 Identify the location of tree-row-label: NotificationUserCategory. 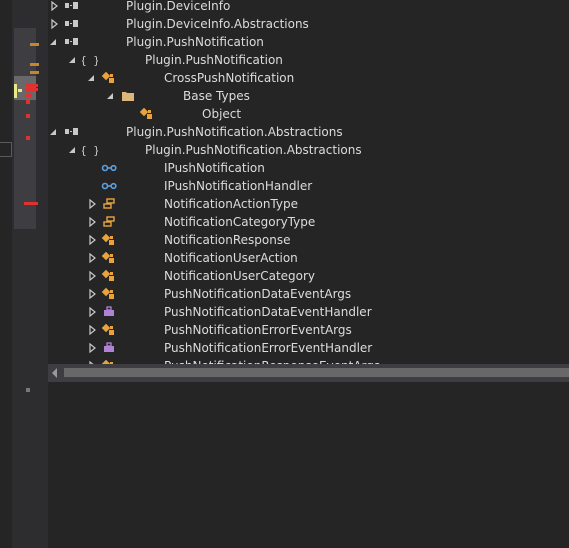
(240, 276).